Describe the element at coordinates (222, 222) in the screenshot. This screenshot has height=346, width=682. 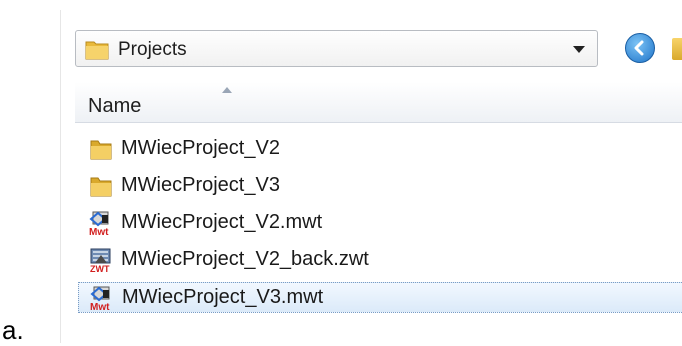
I see `file-name: MWiecProject_V2.mwt` at that location.